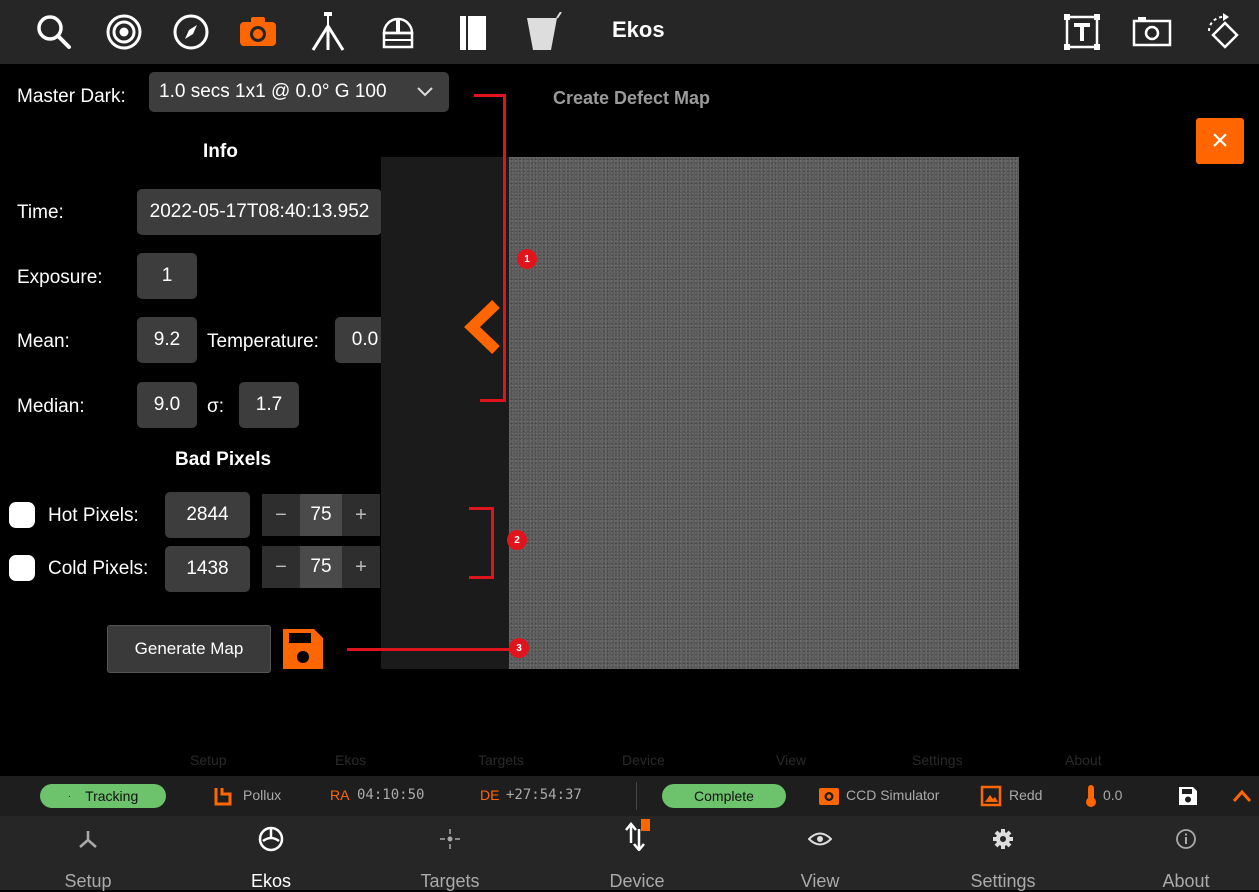 This screenshot has width=1259, height=892. What do you see at coordinates (501, 760) in the screenshot?
I see `ghost-label: Targets` at bounding box center [501, 760].